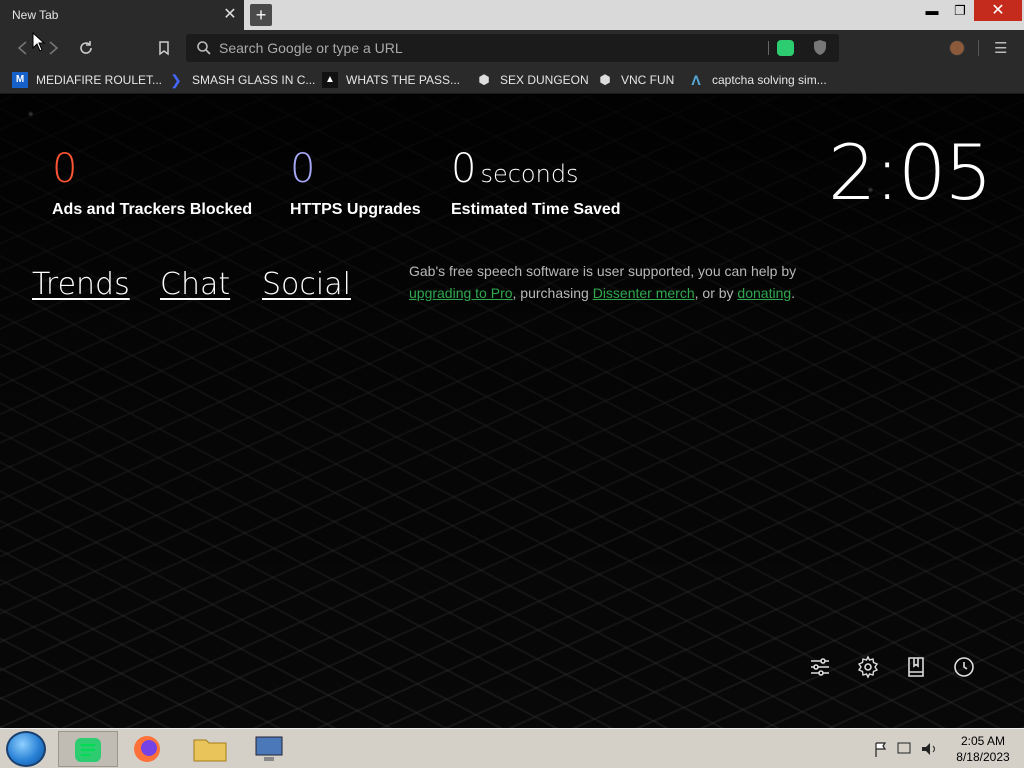 This screenshot has height=768, width=1024. What do you see at coordinates (164, 48) in the screenshot?
I see `bookmark-icon` at bounding box center [164, 48].